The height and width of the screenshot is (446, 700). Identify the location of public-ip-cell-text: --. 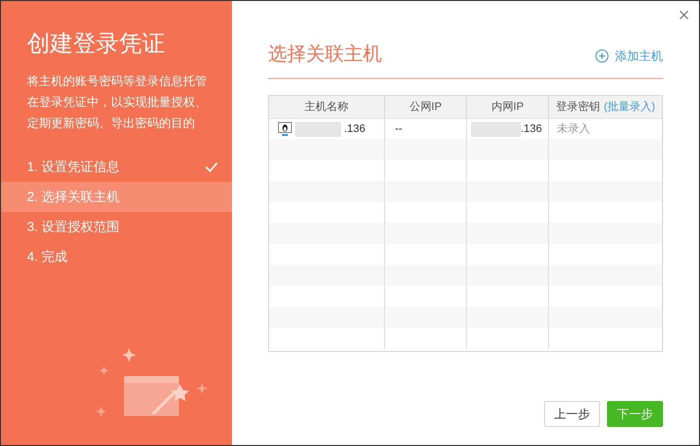
(398, 129).